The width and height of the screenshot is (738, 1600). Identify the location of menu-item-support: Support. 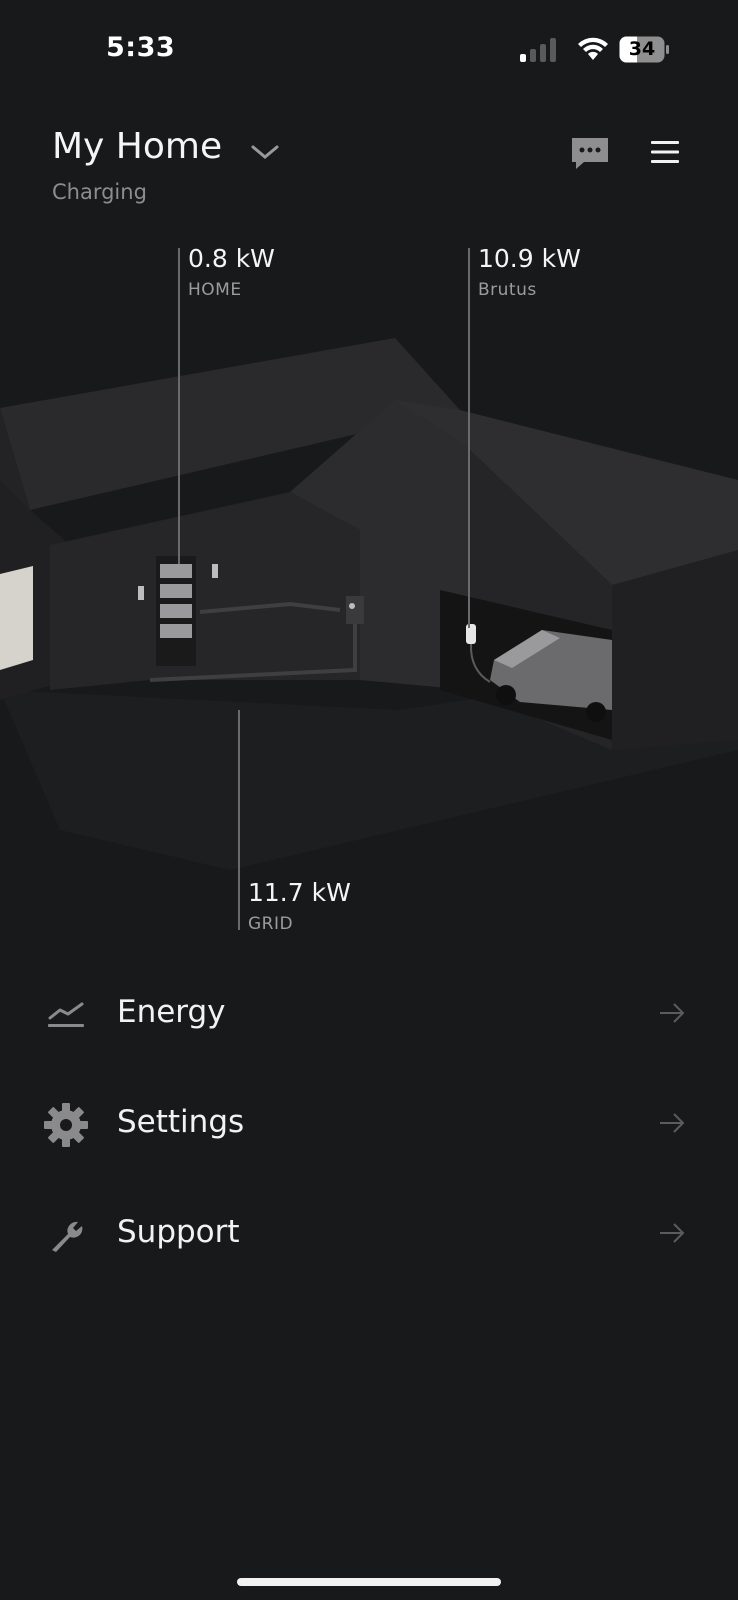
(369, 1232).